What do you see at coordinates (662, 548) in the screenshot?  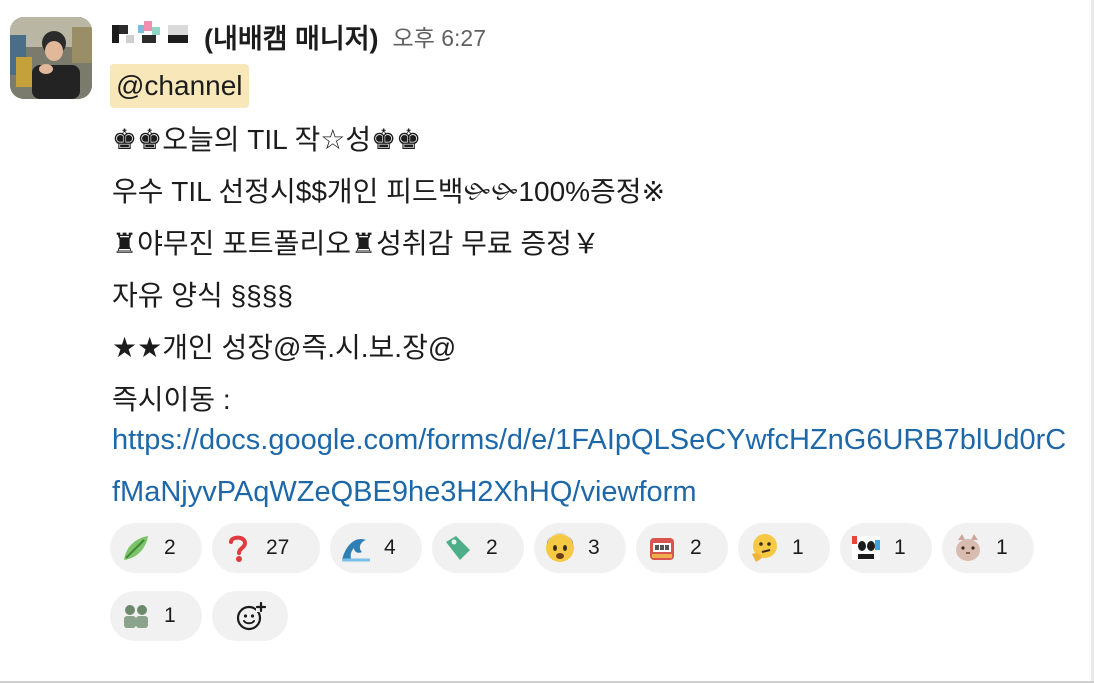 I see `slot-machine-emoji-icon` at bounding box center [662, 548].